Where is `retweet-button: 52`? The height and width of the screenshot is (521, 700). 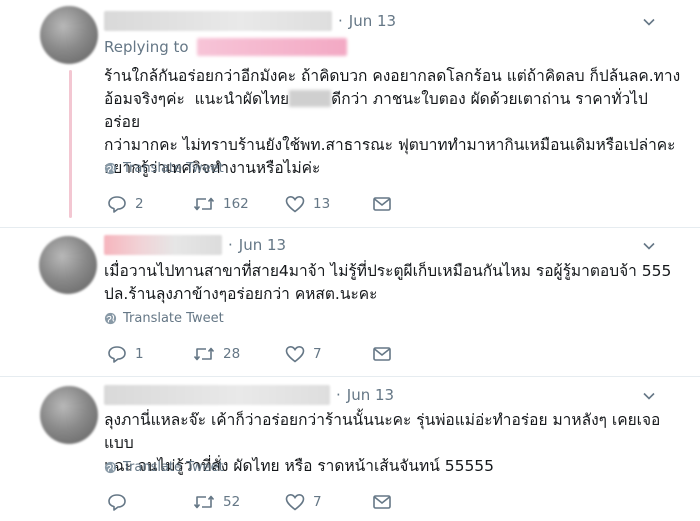 retweet-button: 52 is located at coordinates (239, 502).